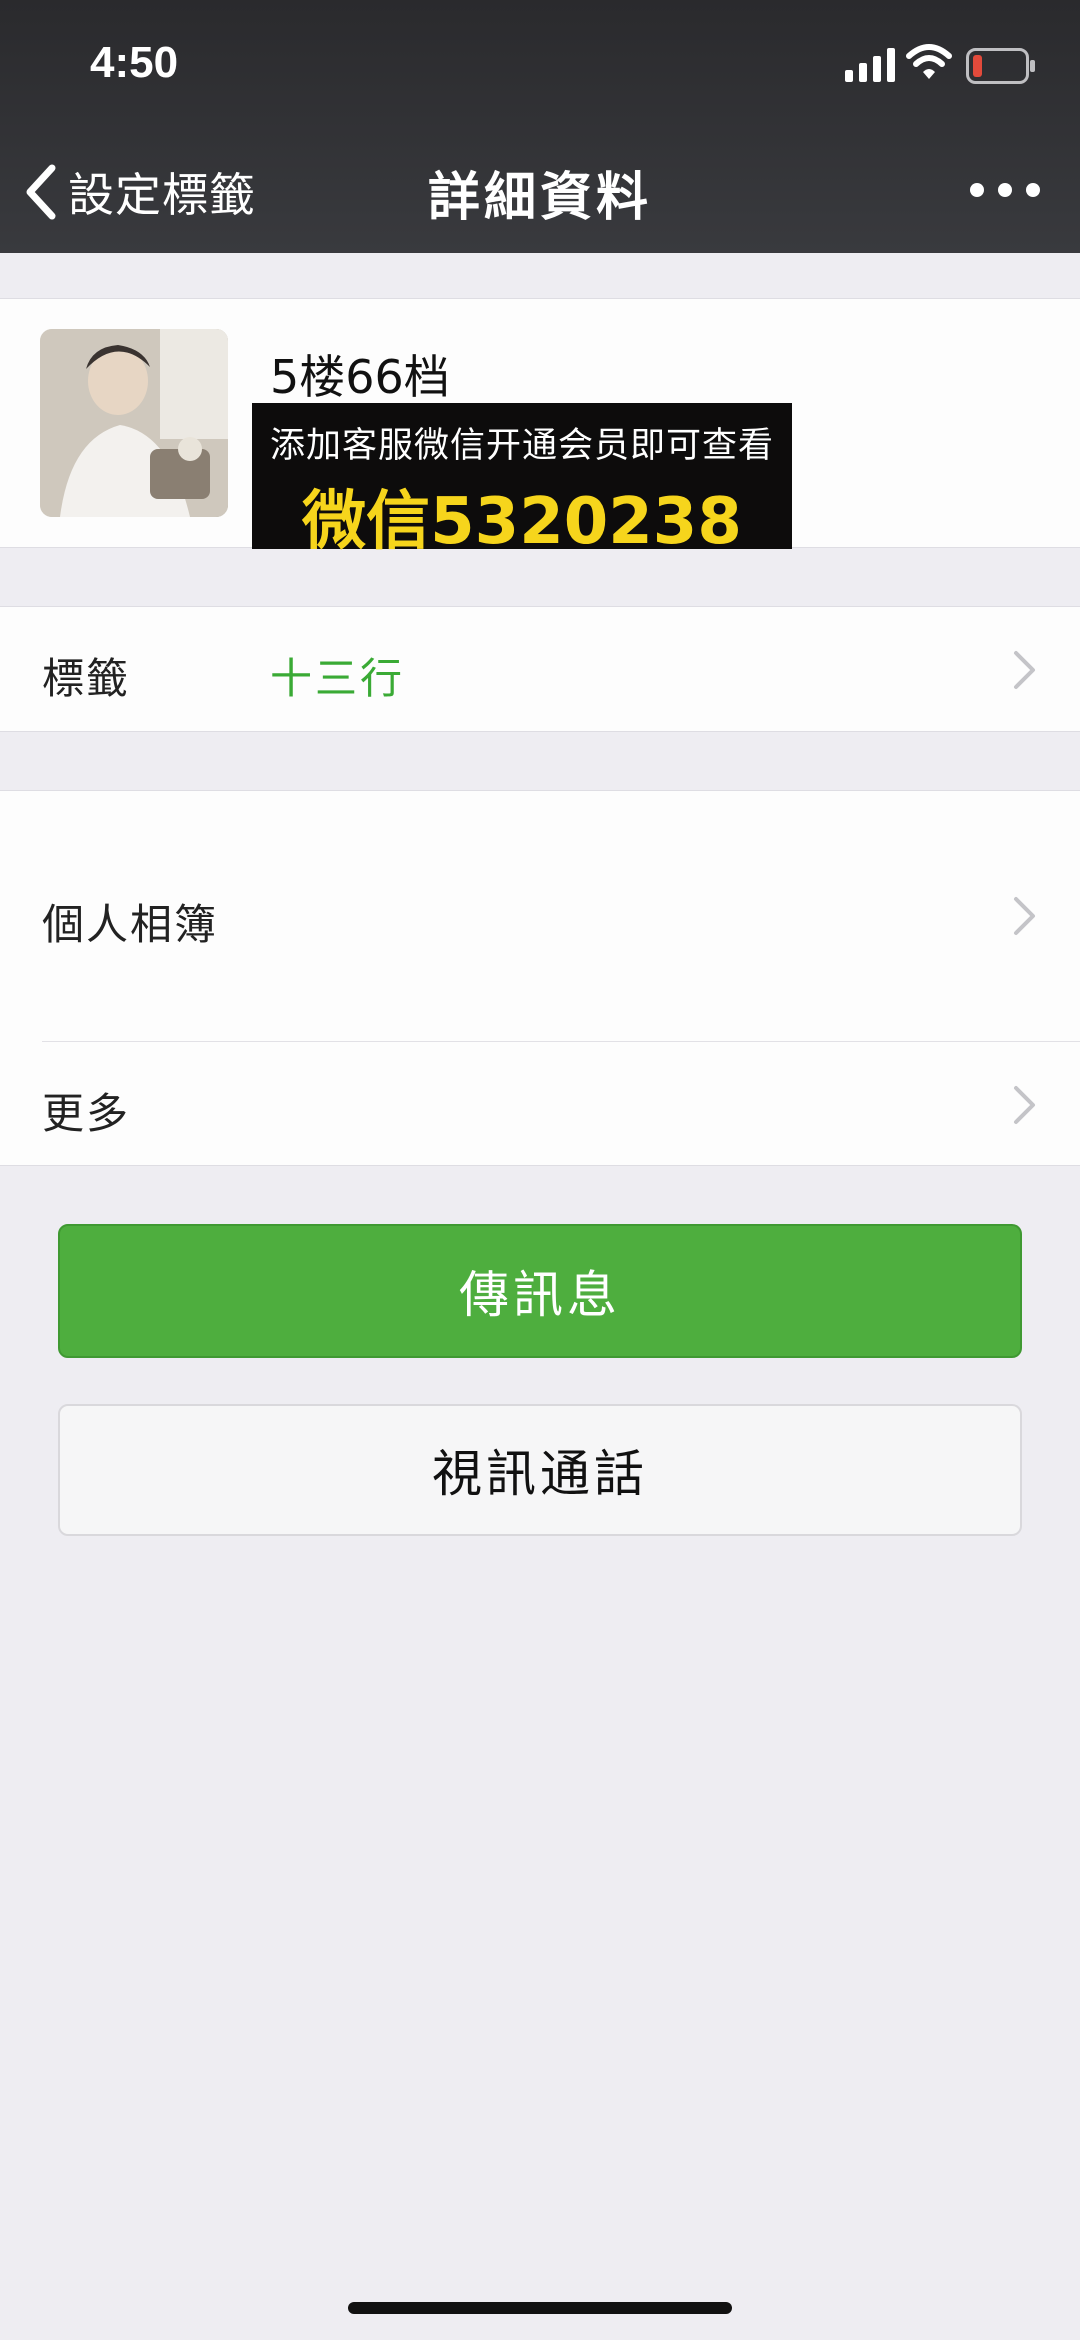 Image resolution: width=1080 pixels, height=2340 pixels. Describe the element at coordinates (130, 924) in the screenshot. I see `album-label: 個人相簿` at that location.